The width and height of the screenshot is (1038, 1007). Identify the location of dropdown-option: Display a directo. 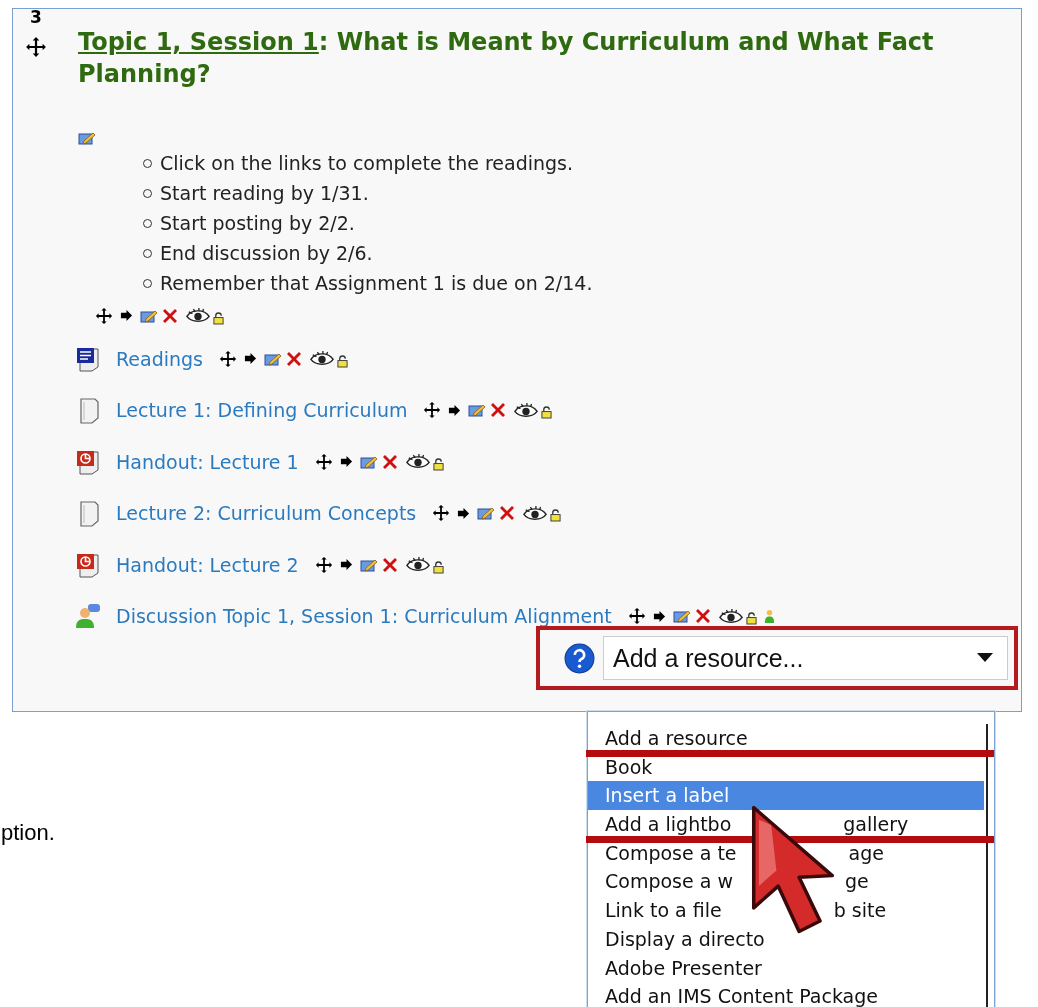
(786, 939).